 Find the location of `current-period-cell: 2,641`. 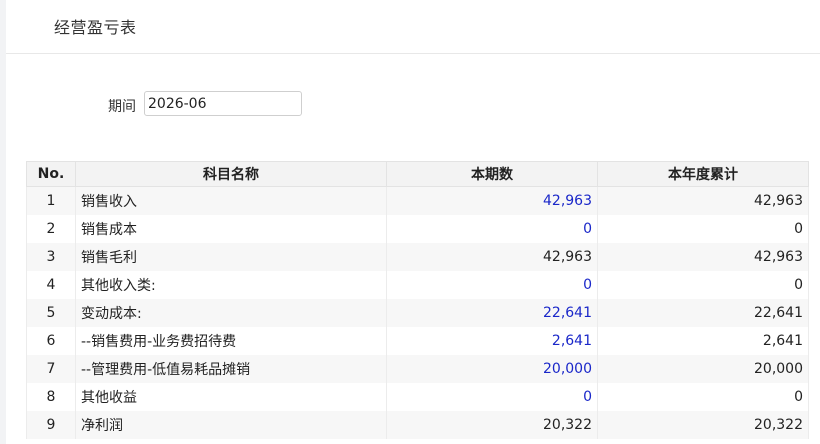

current-period-cell: 2,641 is located at coordinates (492, 341).